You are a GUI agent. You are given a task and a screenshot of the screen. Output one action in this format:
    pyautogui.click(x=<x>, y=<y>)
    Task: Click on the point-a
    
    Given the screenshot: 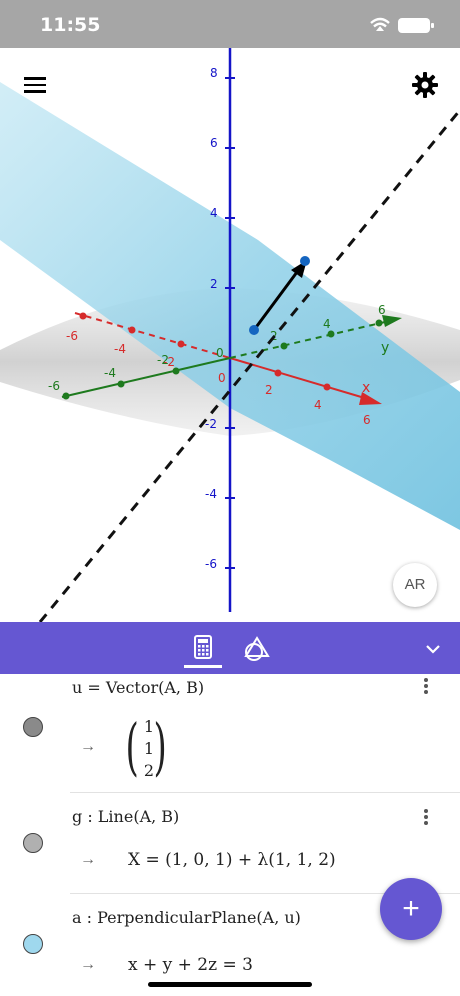 What is the action you would take?
    pyautogui.click(x=254, y=330)
    